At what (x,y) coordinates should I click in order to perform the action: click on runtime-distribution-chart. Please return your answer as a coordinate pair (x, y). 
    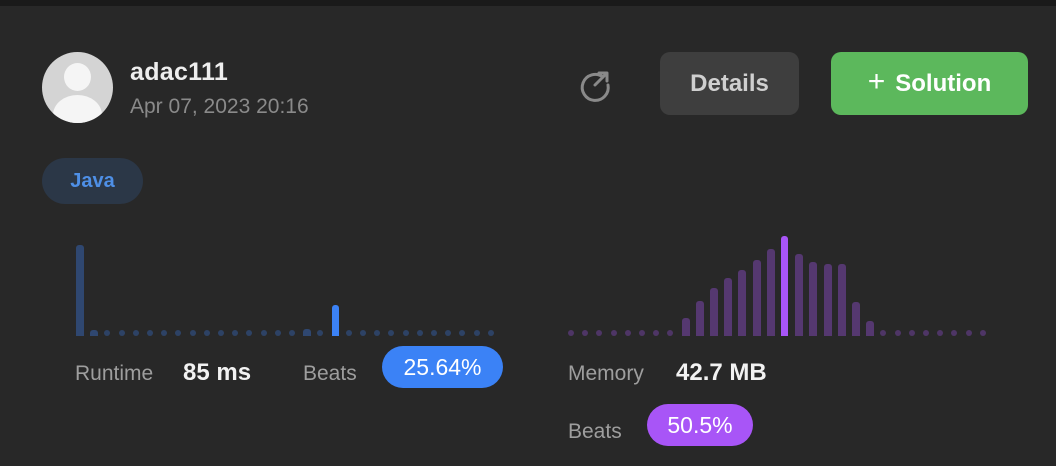
    Looking at the image, I should click on (289, 288).